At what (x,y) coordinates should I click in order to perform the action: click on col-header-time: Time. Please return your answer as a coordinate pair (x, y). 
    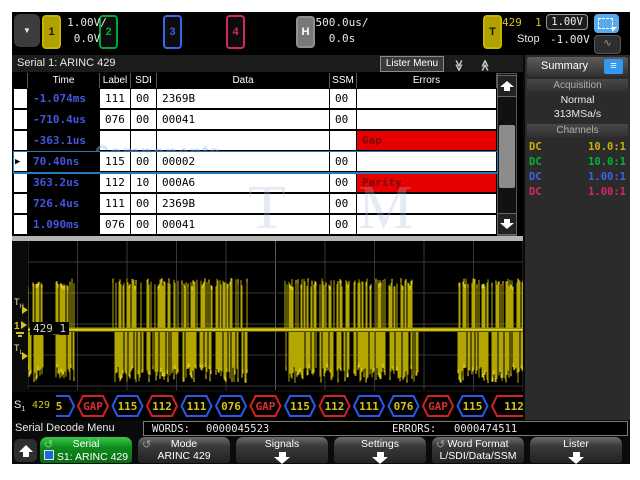
    Looking at the image, I should click on (64, 80).